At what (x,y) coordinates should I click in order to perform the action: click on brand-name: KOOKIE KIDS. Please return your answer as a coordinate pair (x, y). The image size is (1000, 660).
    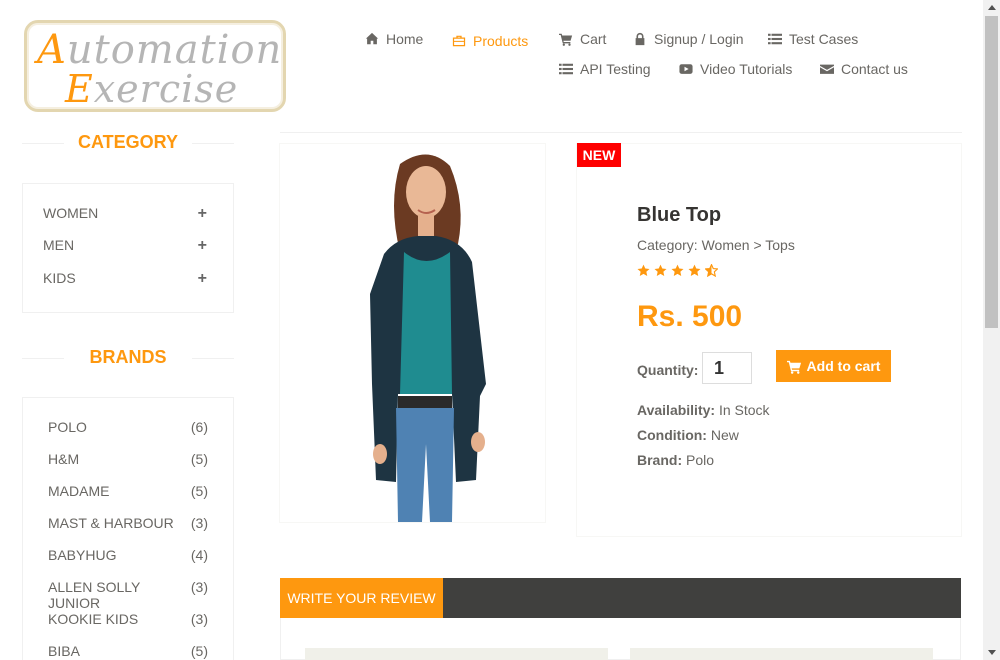
    Looking at the image, I should click on (93, 619).